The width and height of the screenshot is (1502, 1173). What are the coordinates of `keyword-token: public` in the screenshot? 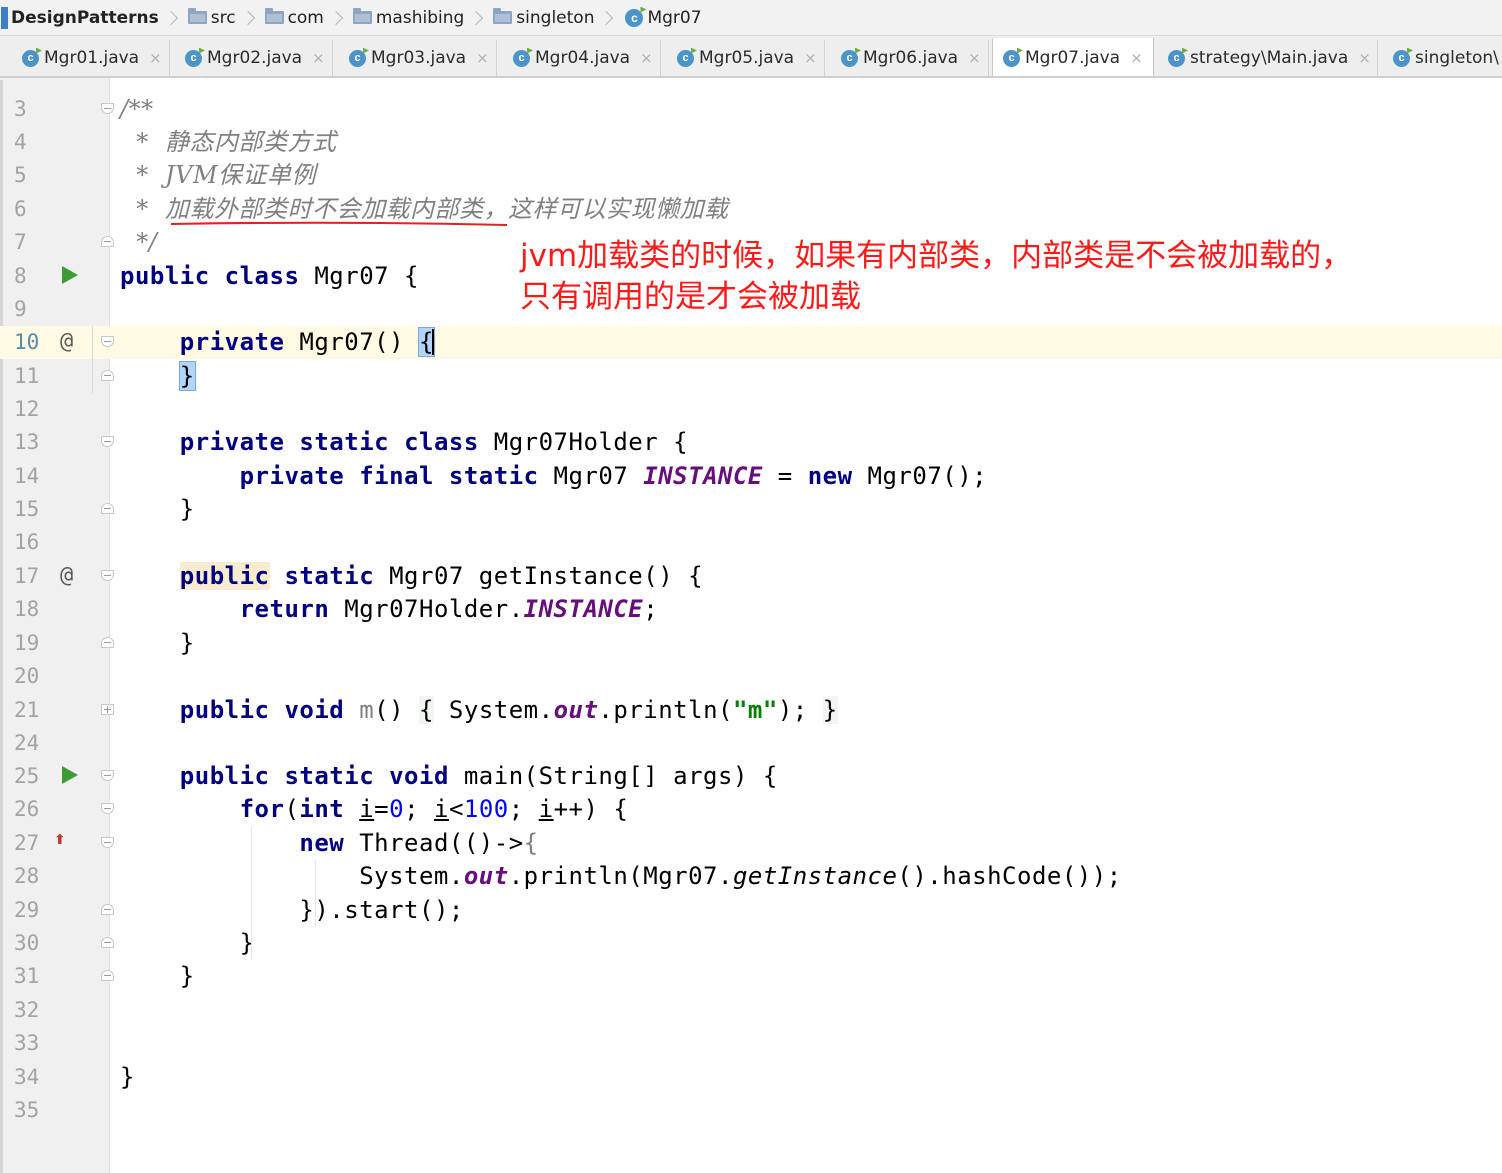 It's located at (224, 576).